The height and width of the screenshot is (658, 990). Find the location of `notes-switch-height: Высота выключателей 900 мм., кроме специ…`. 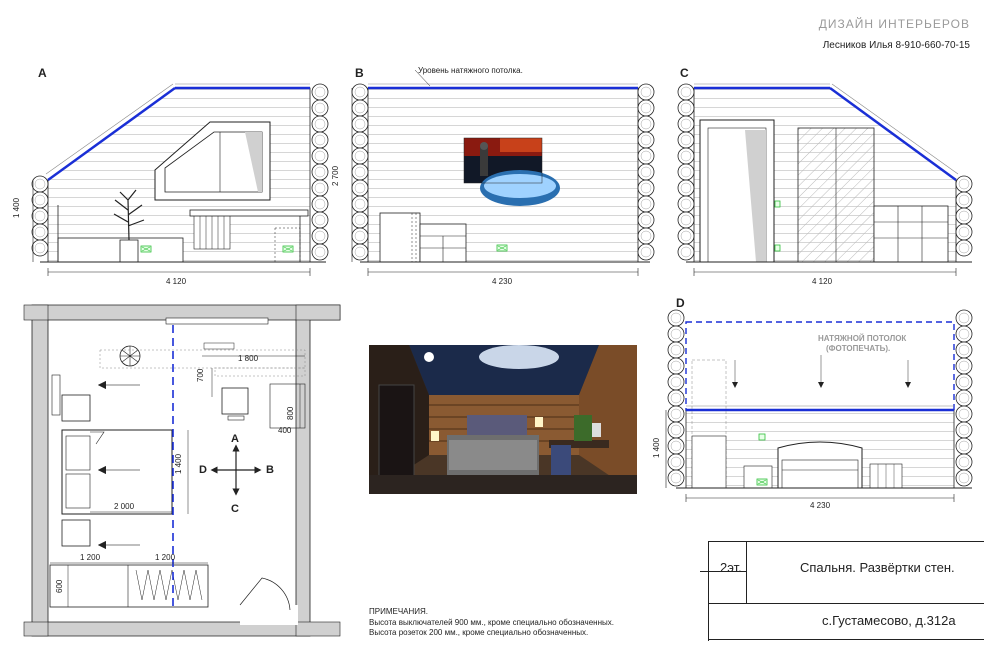

notes-switch-height: Высота выключателей 900 мм., кроме специ… is located at coordinates (491, 622).